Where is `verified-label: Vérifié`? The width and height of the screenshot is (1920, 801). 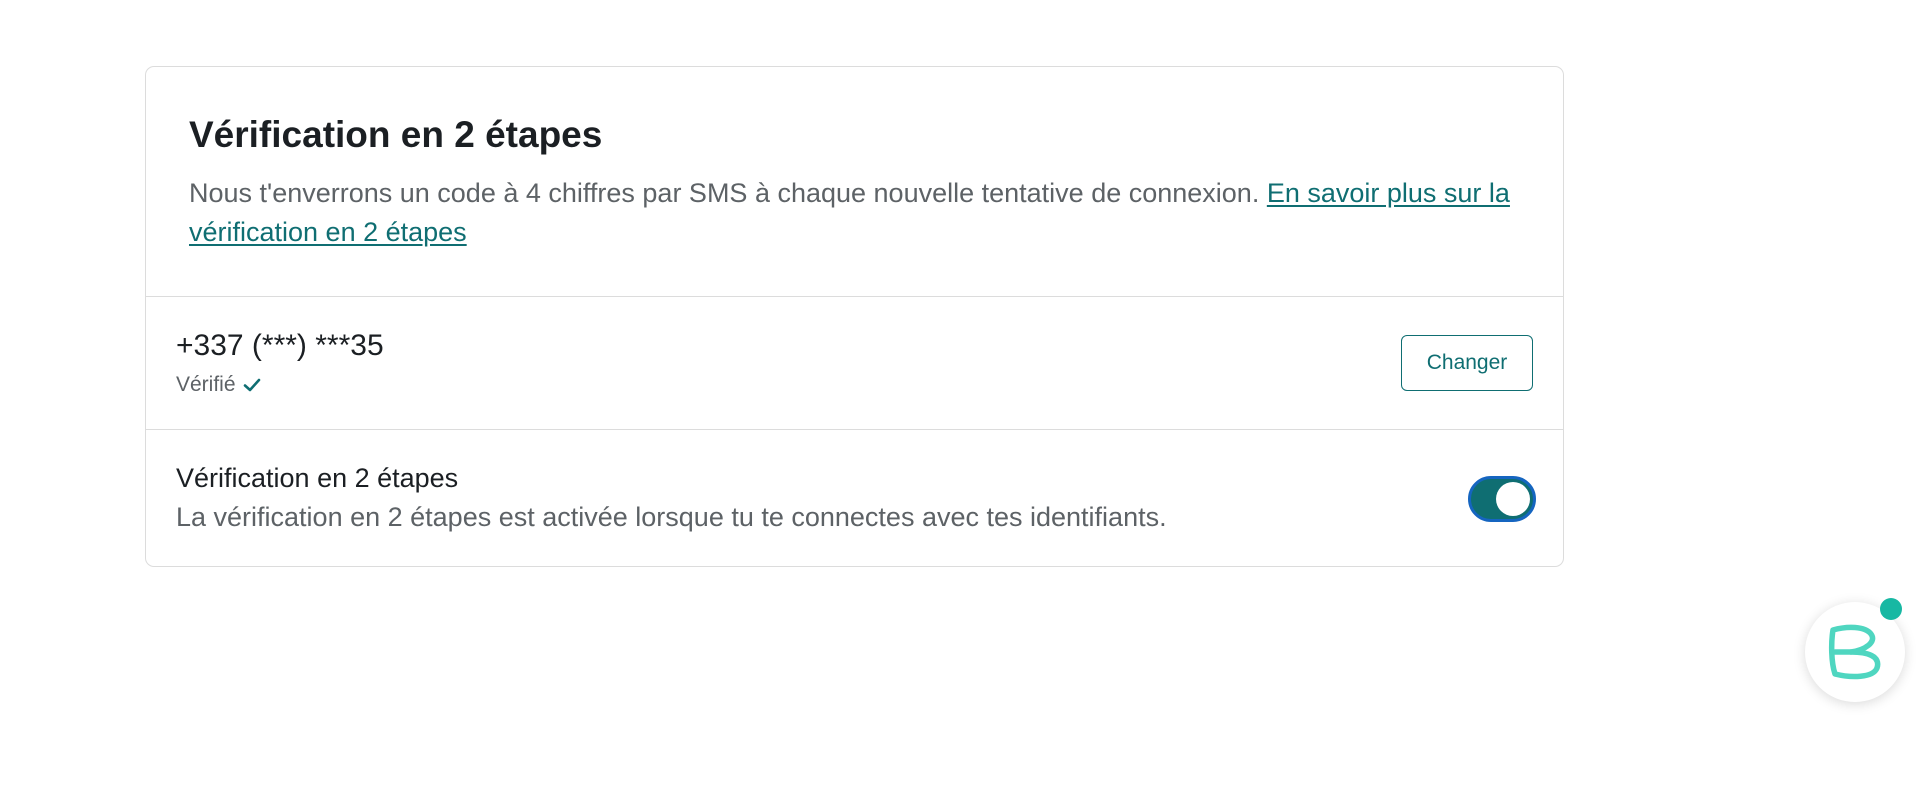
verified-label: Vérifié is located at coordinates (206, 384).